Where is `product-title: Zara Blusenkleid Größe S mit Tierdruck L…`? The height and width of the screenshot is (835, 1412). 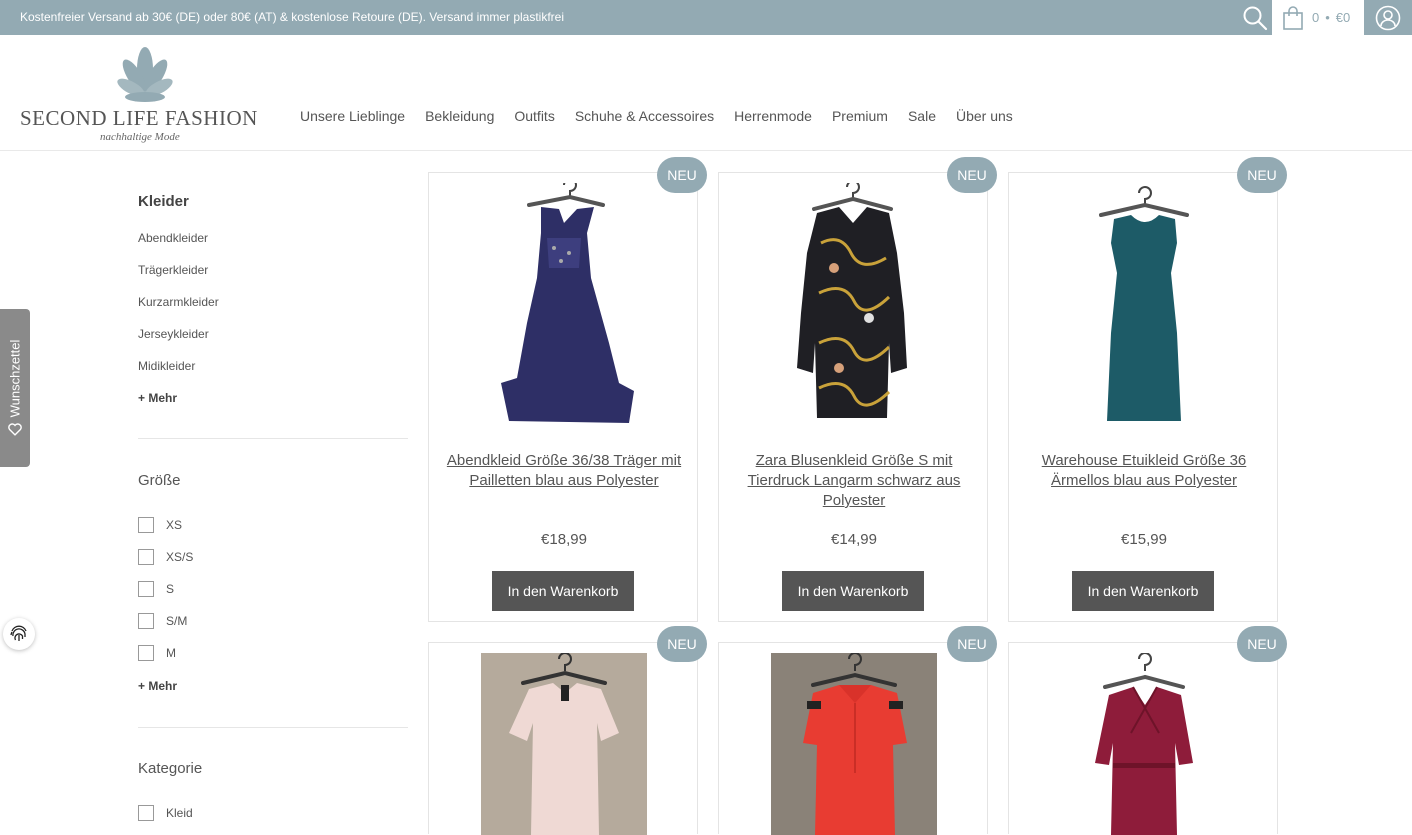 product-title: Zara Blusenkleid Größe S mit Tierdruck L… is located at coordinates (854, 481).